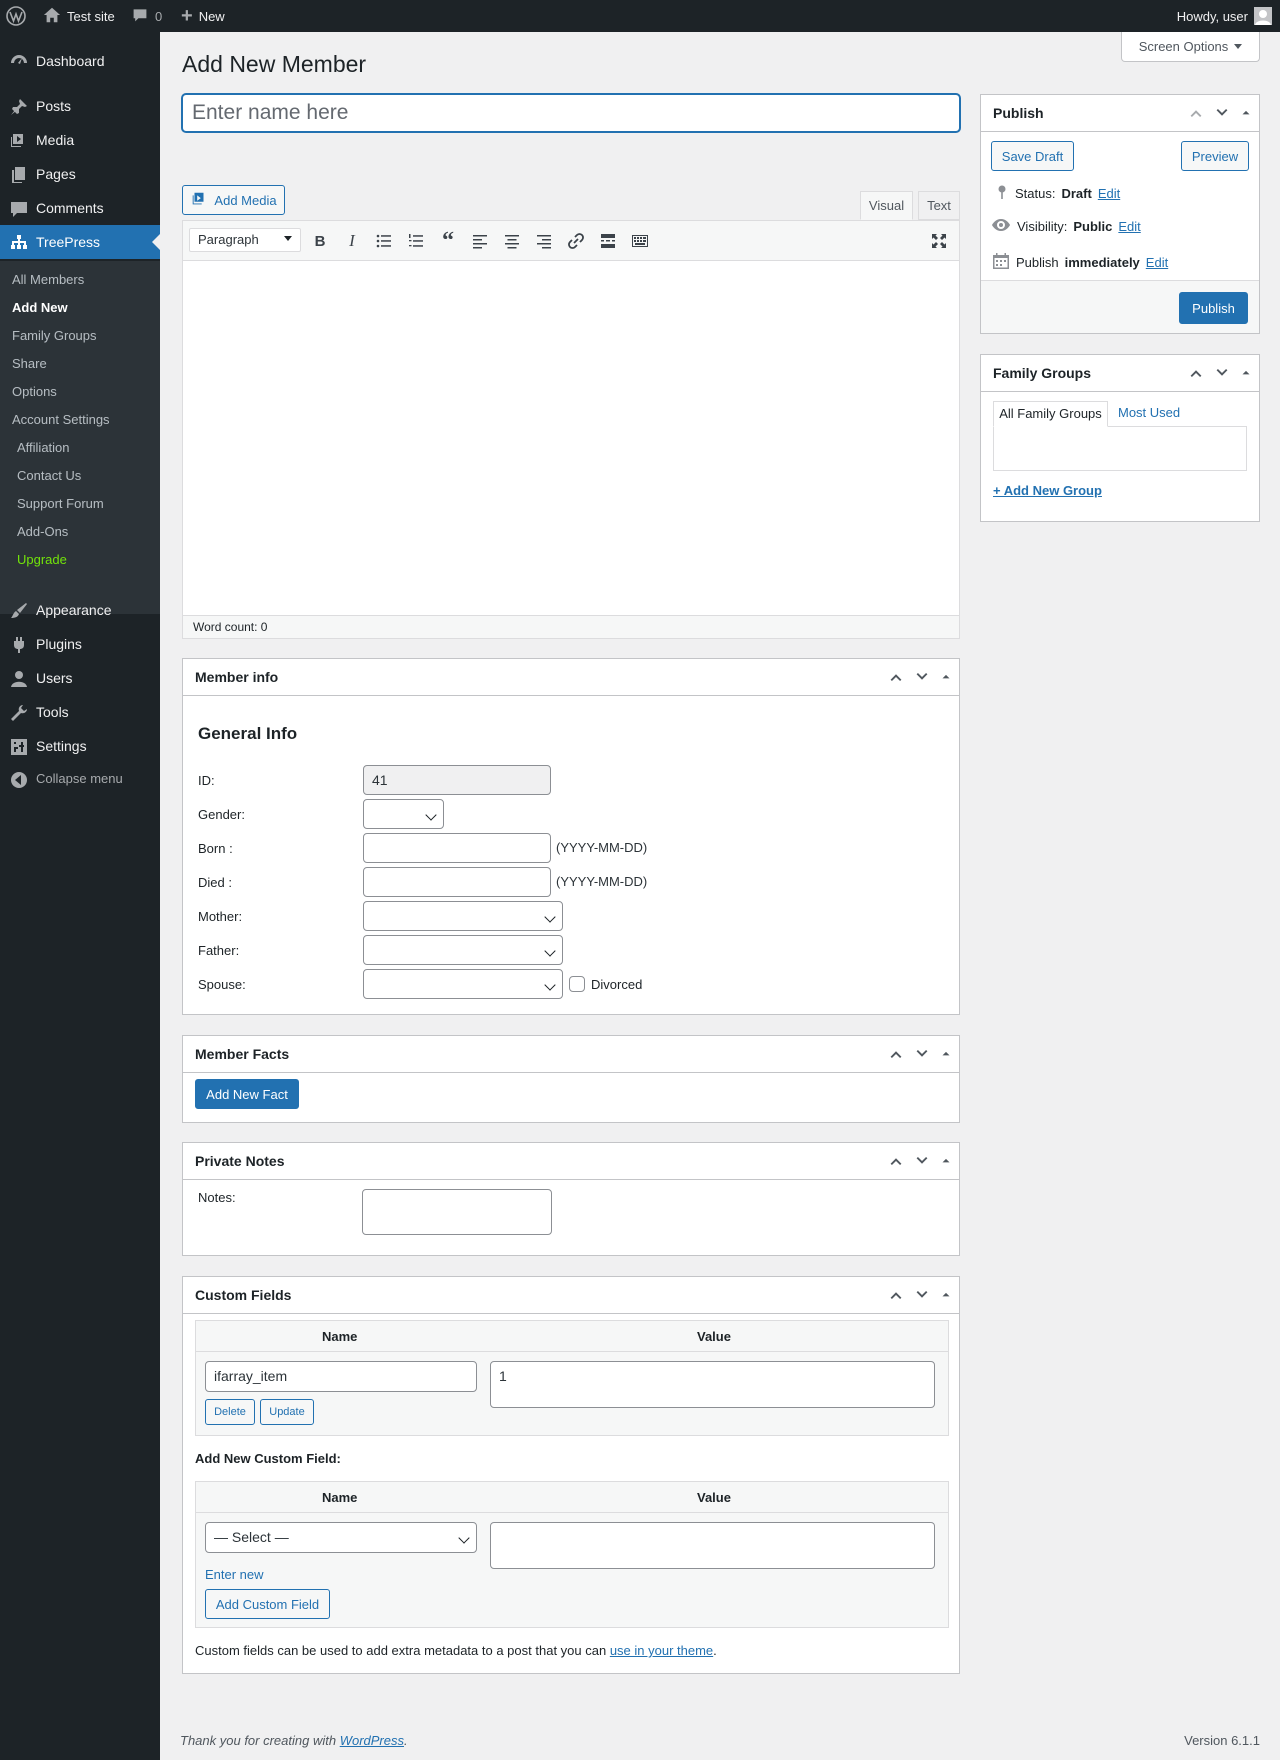 The image size is (1280, 1760). I want to click on submenu-upgrade: Upgrade, so click(42, 559).